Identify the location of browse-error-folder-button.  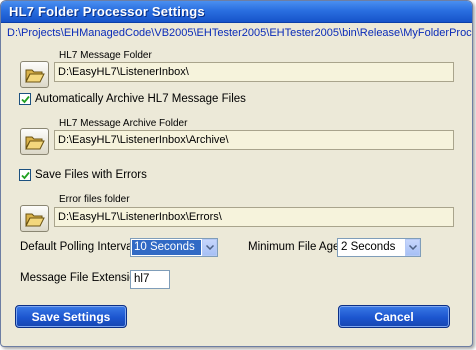
(34, 218).